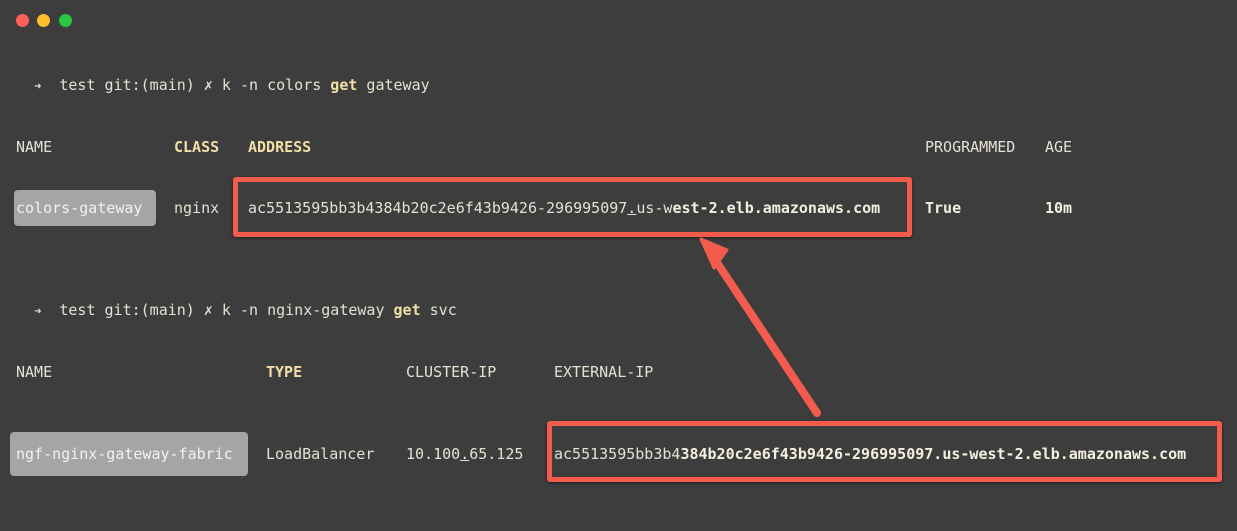  I want to click on arrow-head, so click(714, 253).